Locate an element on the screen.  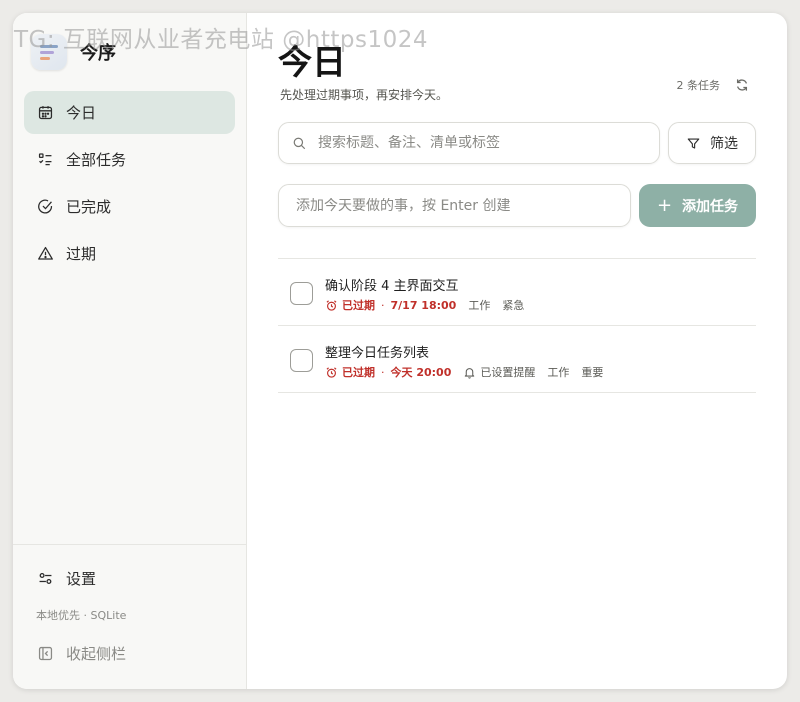
sliders-icon is located at coordinates (45, 578).